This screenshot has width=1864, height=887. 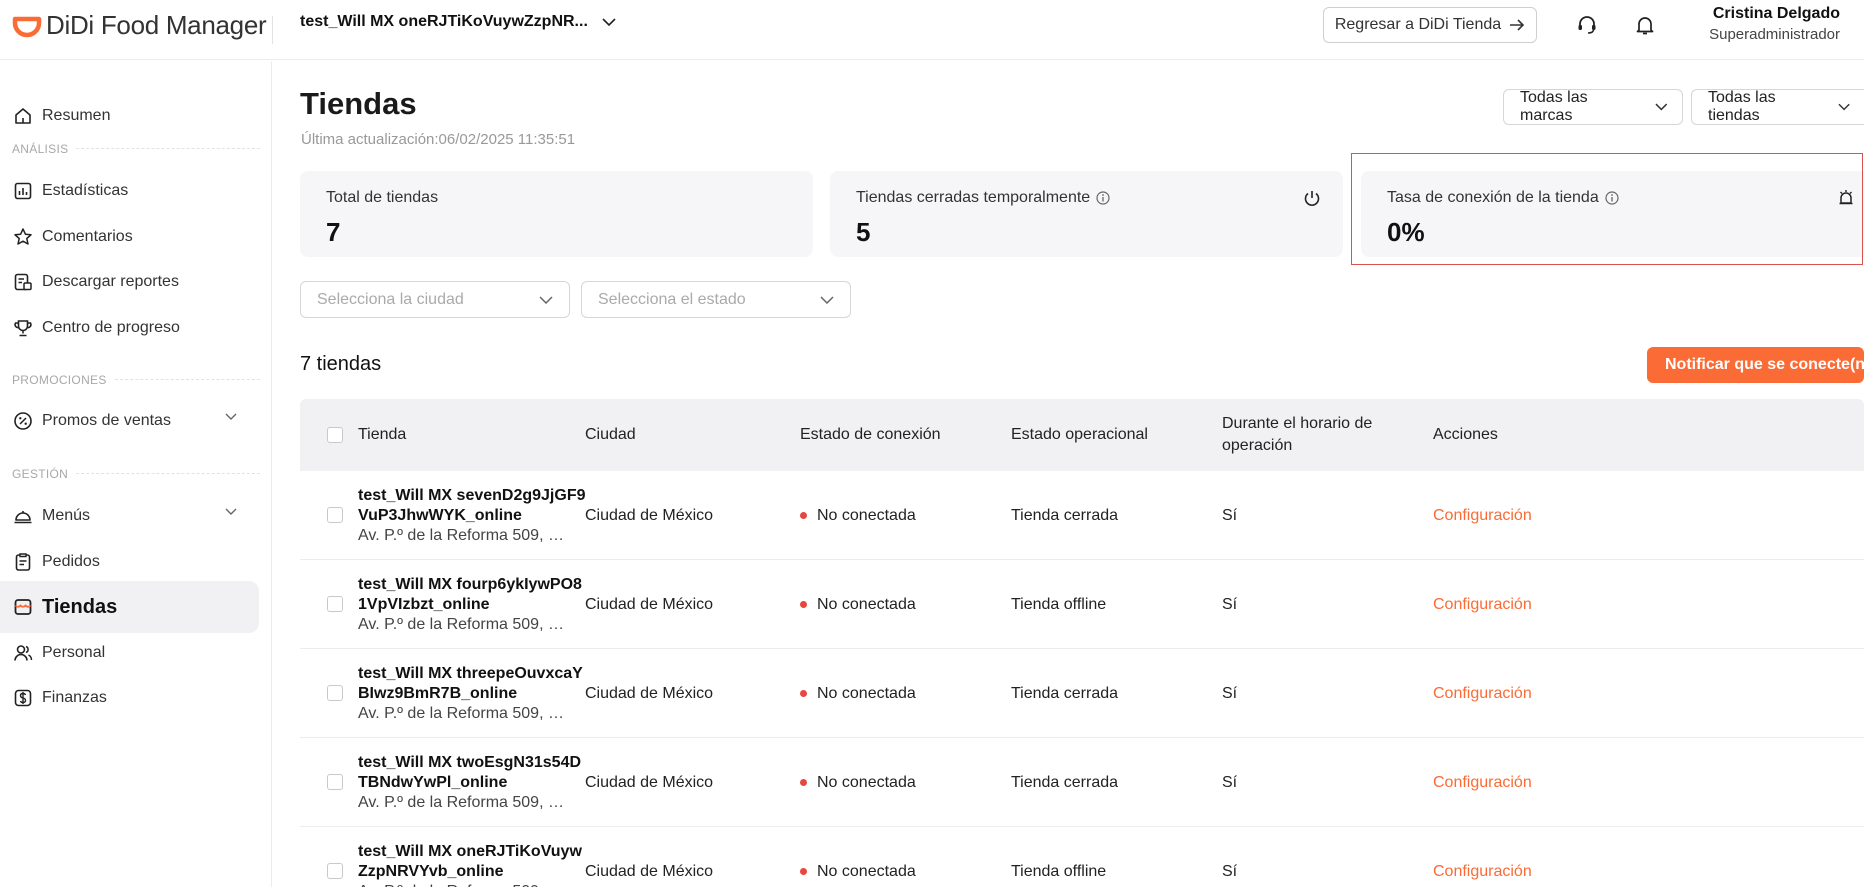 I want to click on dollar-icon, so click(x=23, y=698).